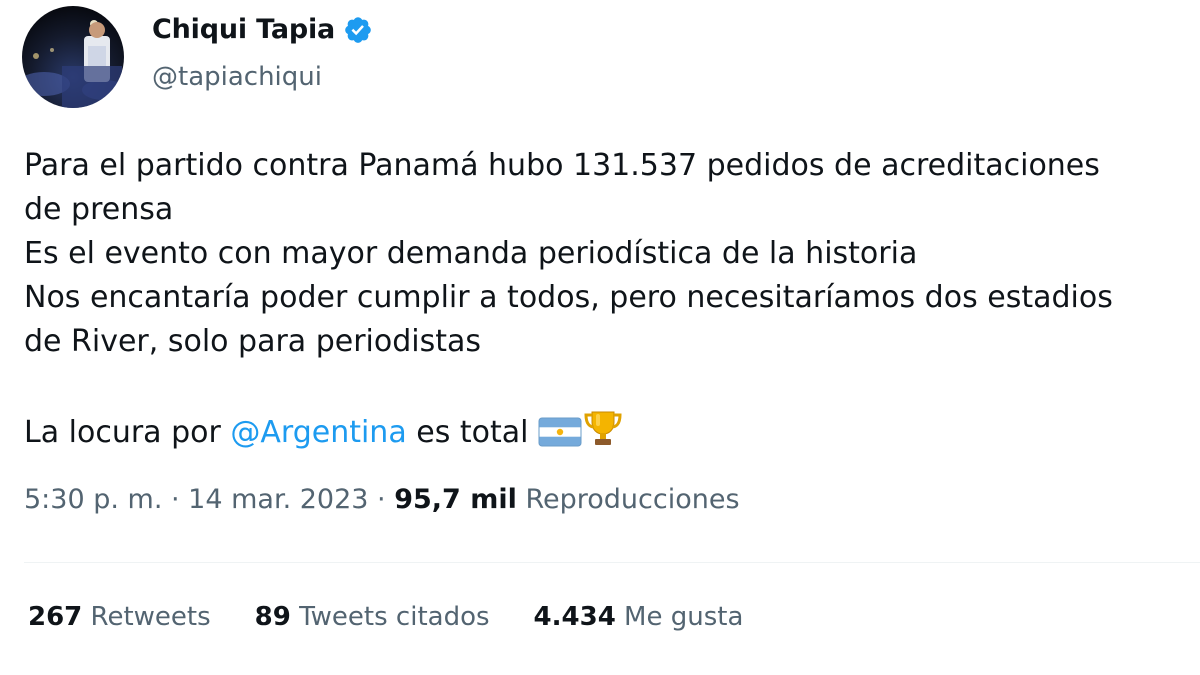 This screenshot has width=1200, height=675. What do you see at coordinates (560, 434) in the screenshot?
I see `argentina-flag-icon` at bounding box center [560, 434].